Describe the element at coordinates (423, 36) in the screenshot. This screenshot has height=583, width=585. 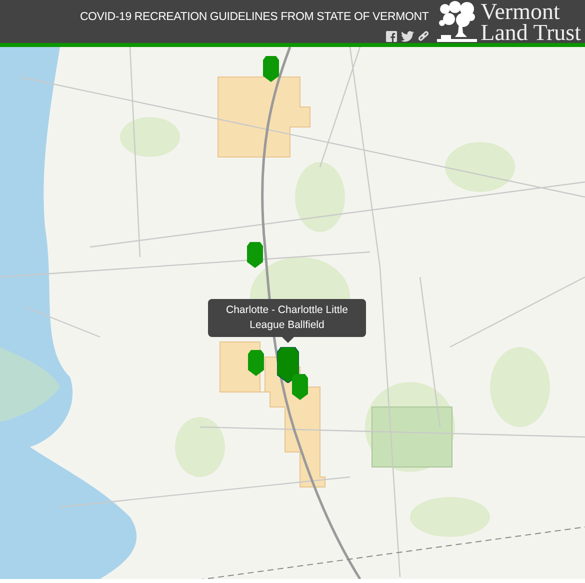
I see `link-icon` at that location.